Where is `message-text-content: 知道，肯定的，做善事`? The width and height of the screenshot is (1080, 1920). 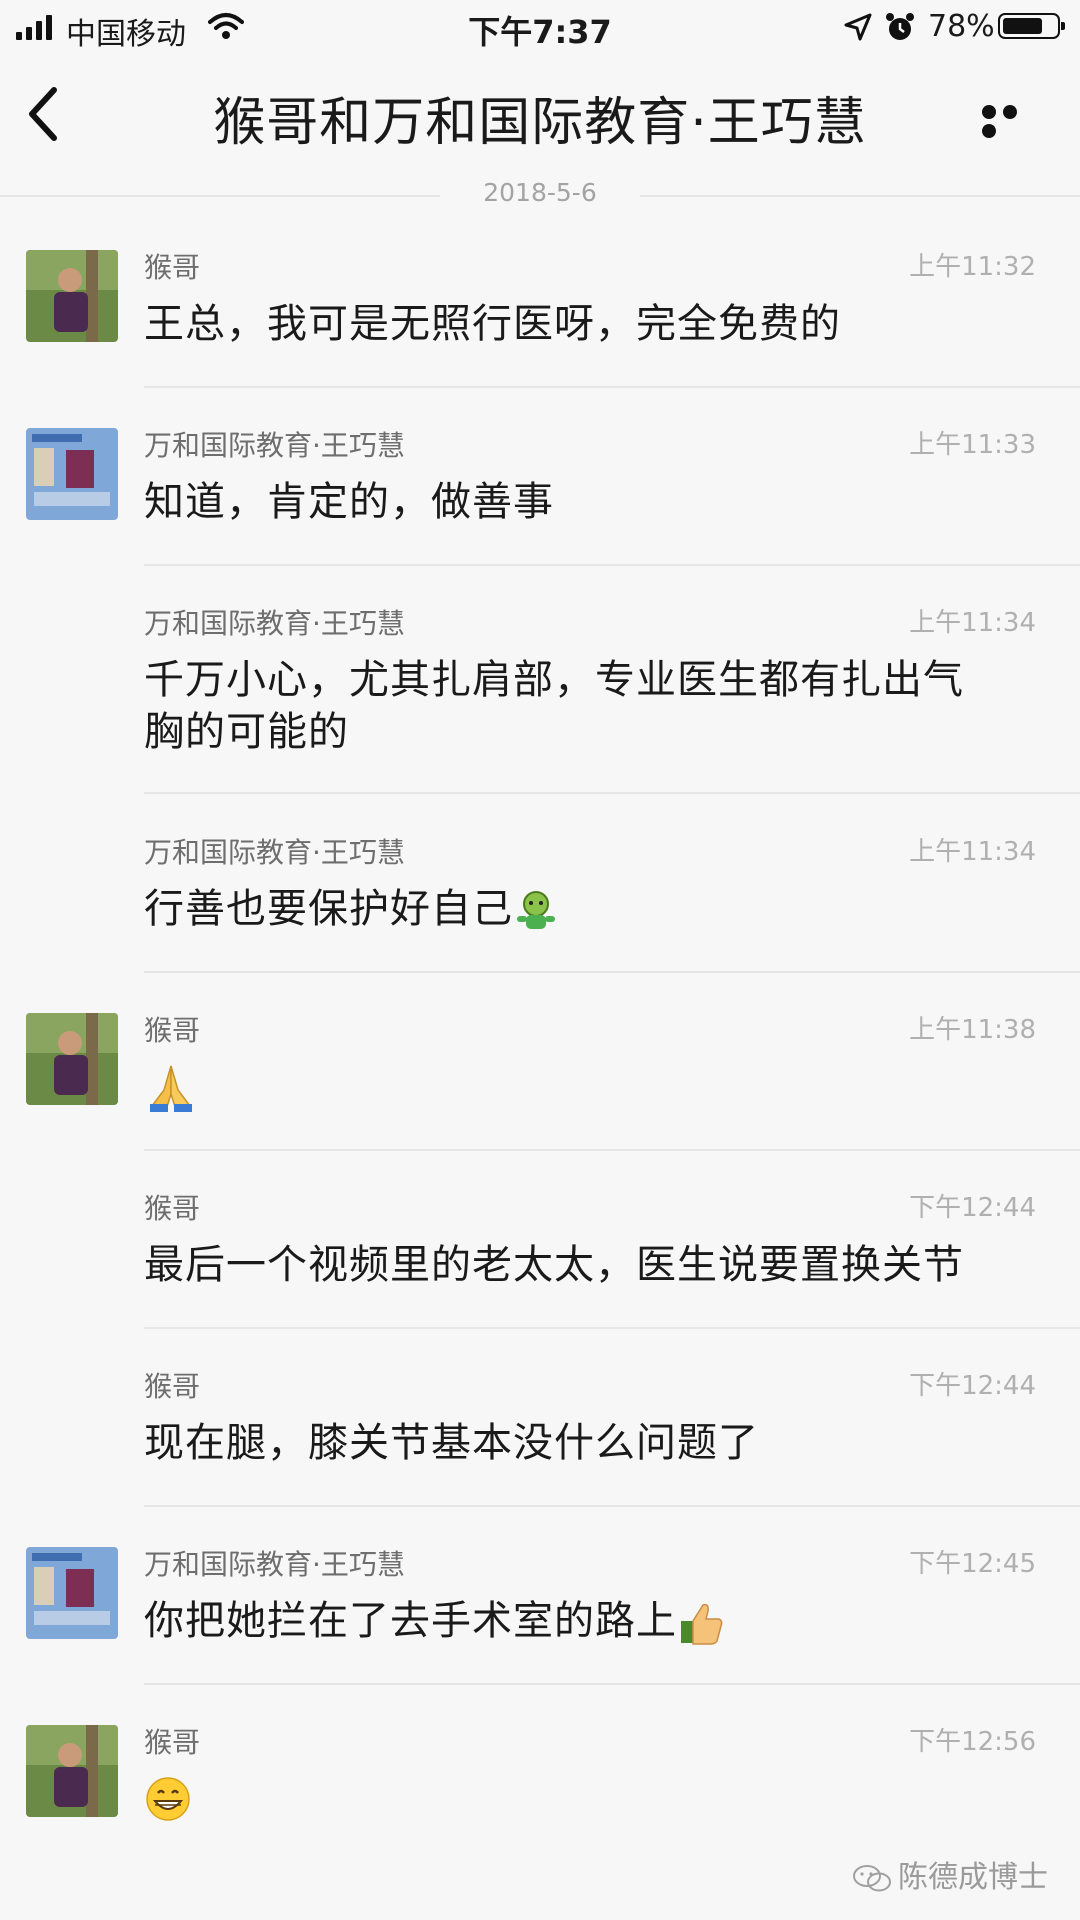
message-text-content: 知道，肯定的，做善事 is located at coordinates (349, 502).